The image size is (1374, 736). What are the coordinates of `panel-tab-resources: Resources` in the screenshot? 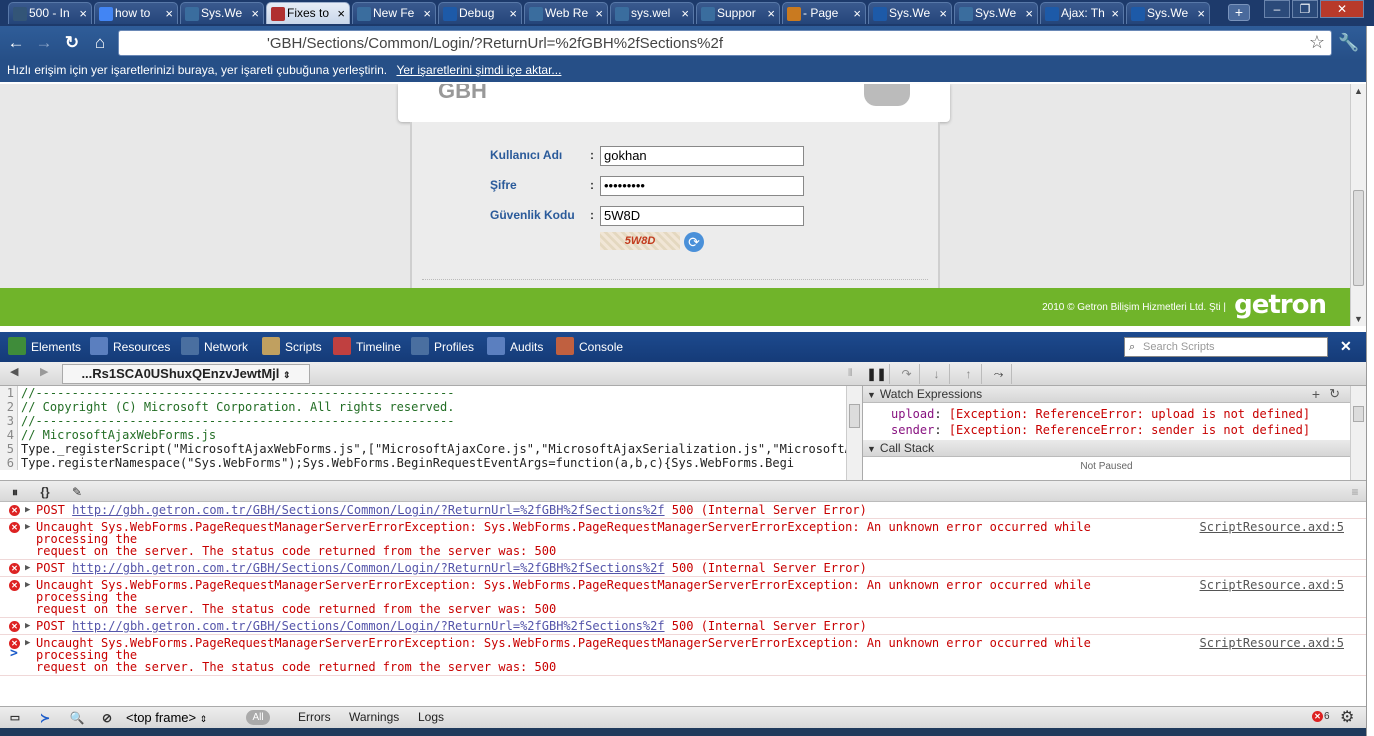 It's located at (130, 345).